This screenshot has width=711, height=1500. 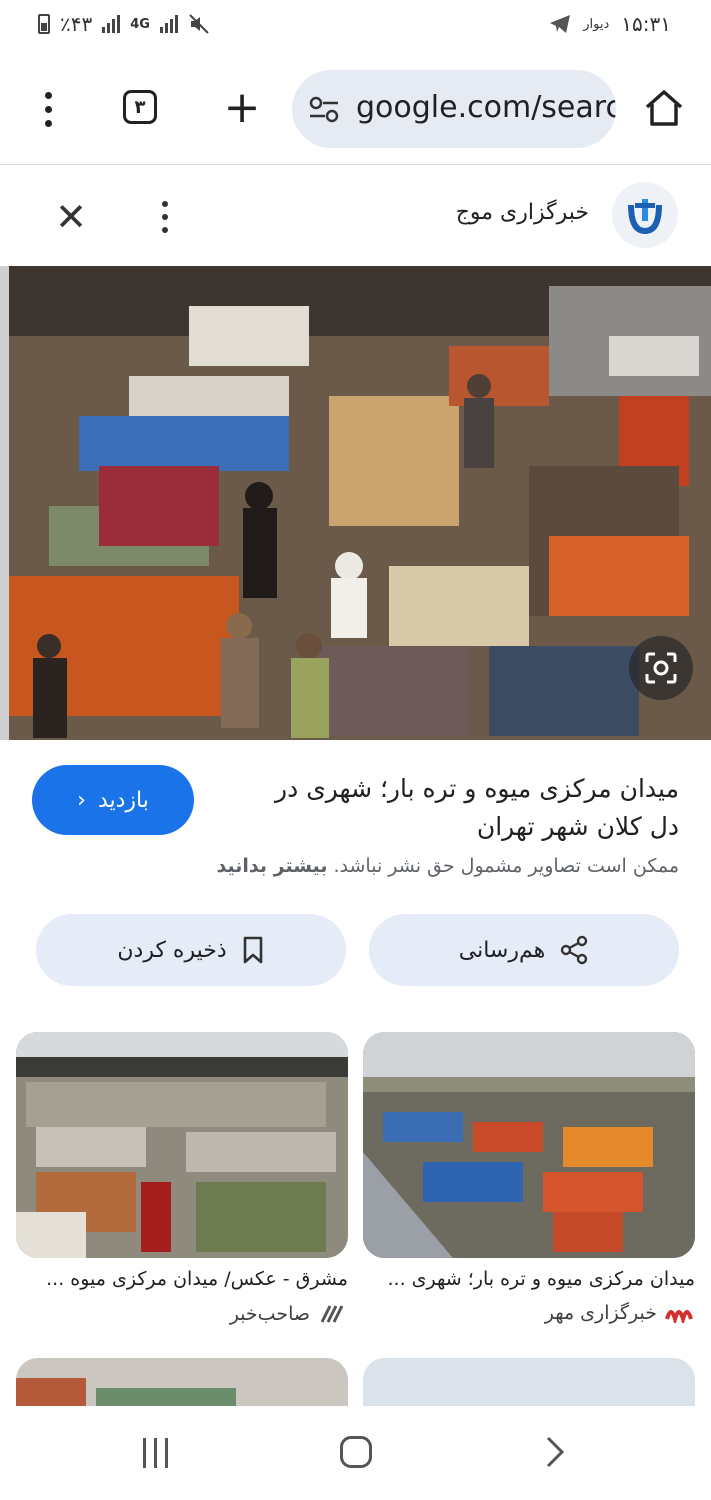 What do you see at coordinates (76, 24) in the screenshot?
I see `battery-text: ٪۴۳` at bounding box center [76, 24].